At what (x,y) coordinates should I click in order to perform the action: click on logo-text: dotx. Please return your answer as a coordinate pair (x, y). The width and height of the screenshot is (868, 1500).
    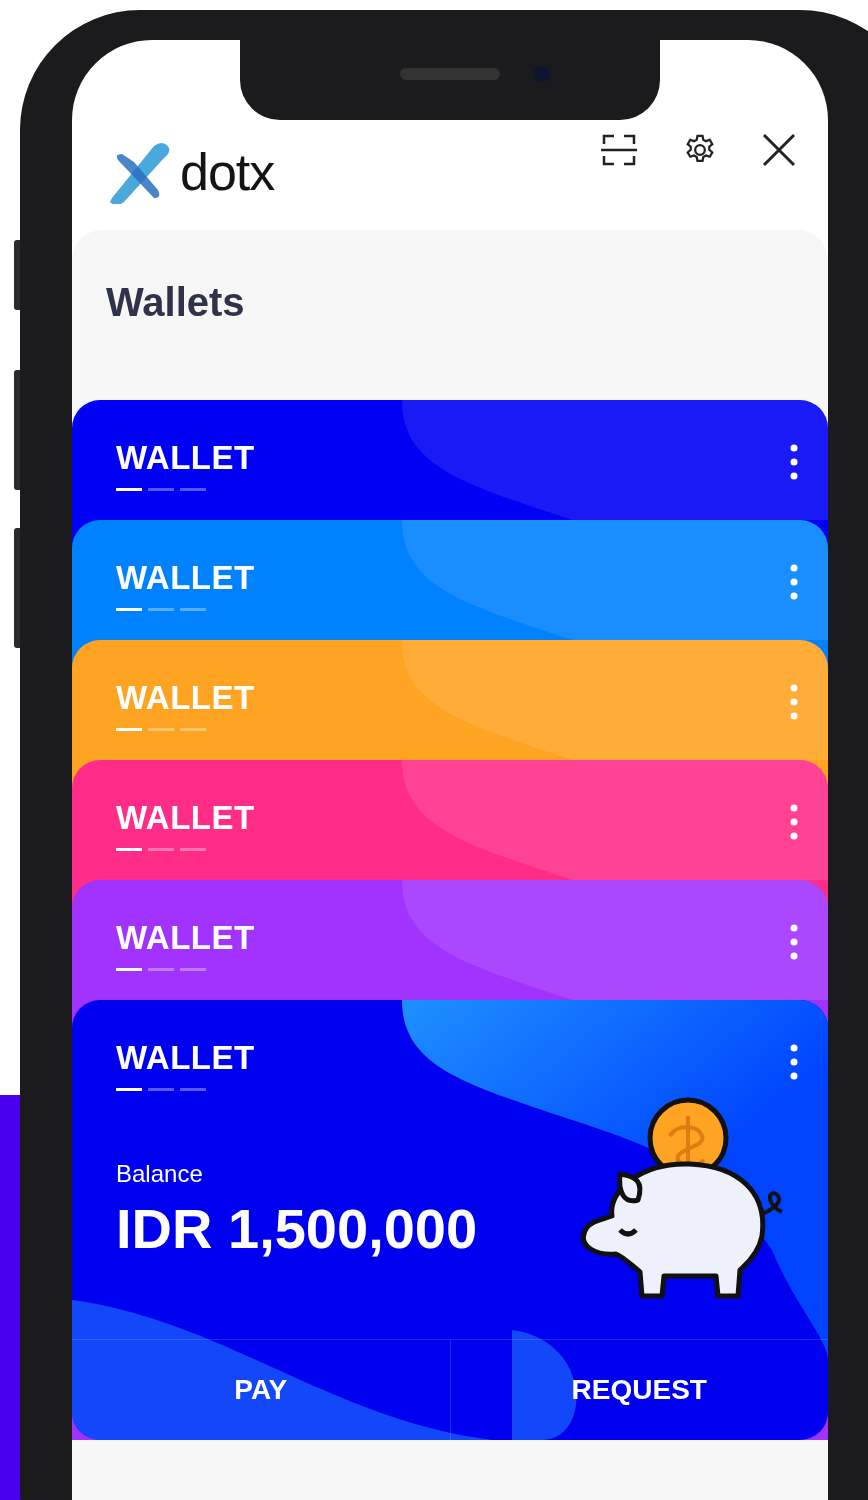
    Looking at the image, I should click on (227, 172).